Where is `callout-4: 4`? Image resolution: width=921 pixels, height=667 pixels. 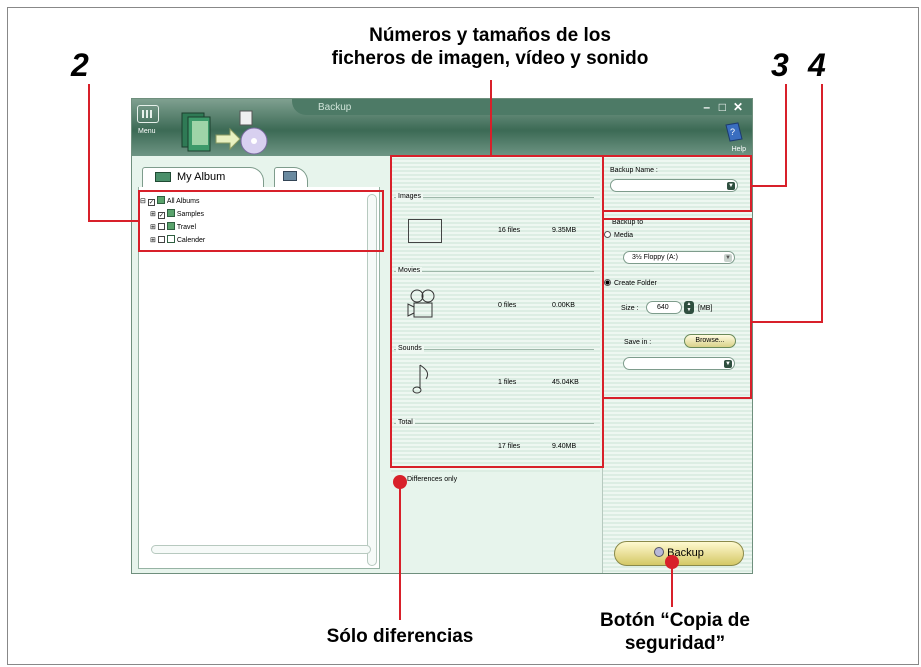 callout-4: 4 is located at coordinates (817, 65).